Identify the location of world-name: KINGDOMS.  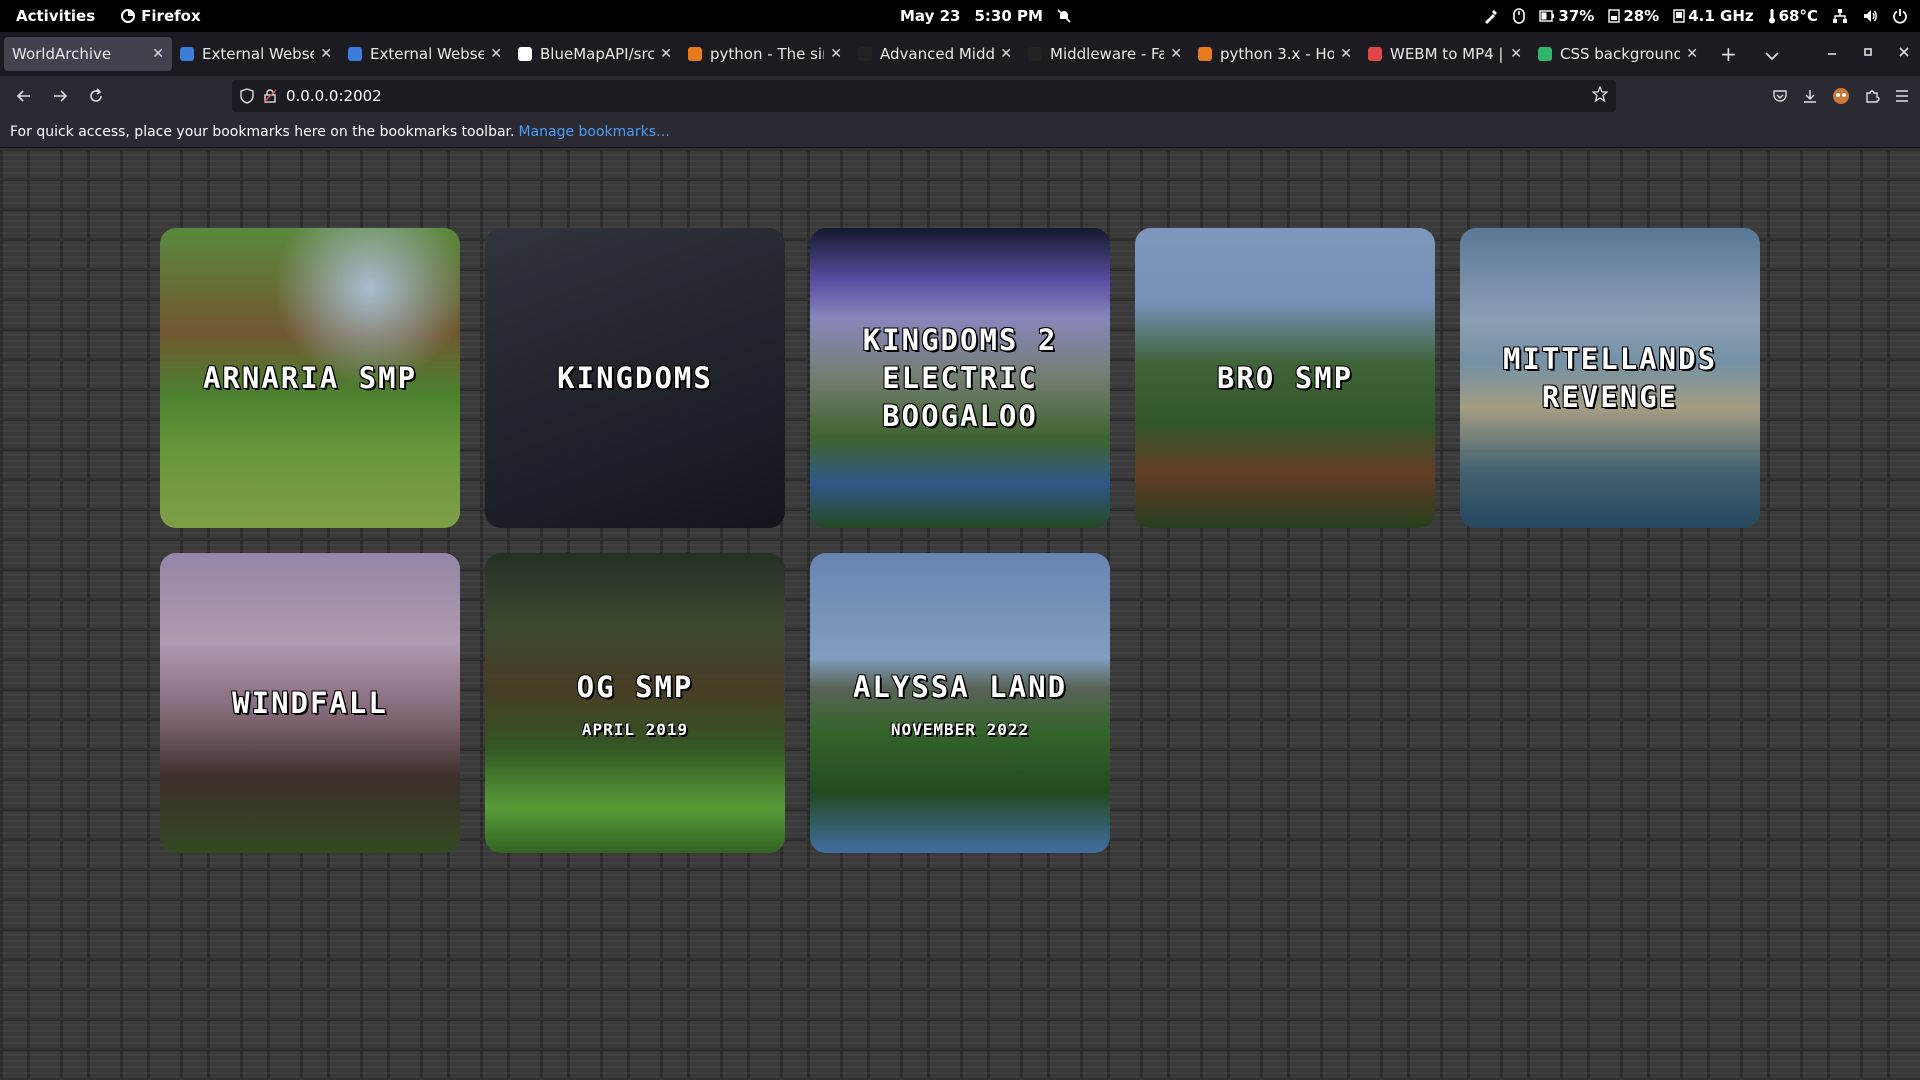
(635, 378).